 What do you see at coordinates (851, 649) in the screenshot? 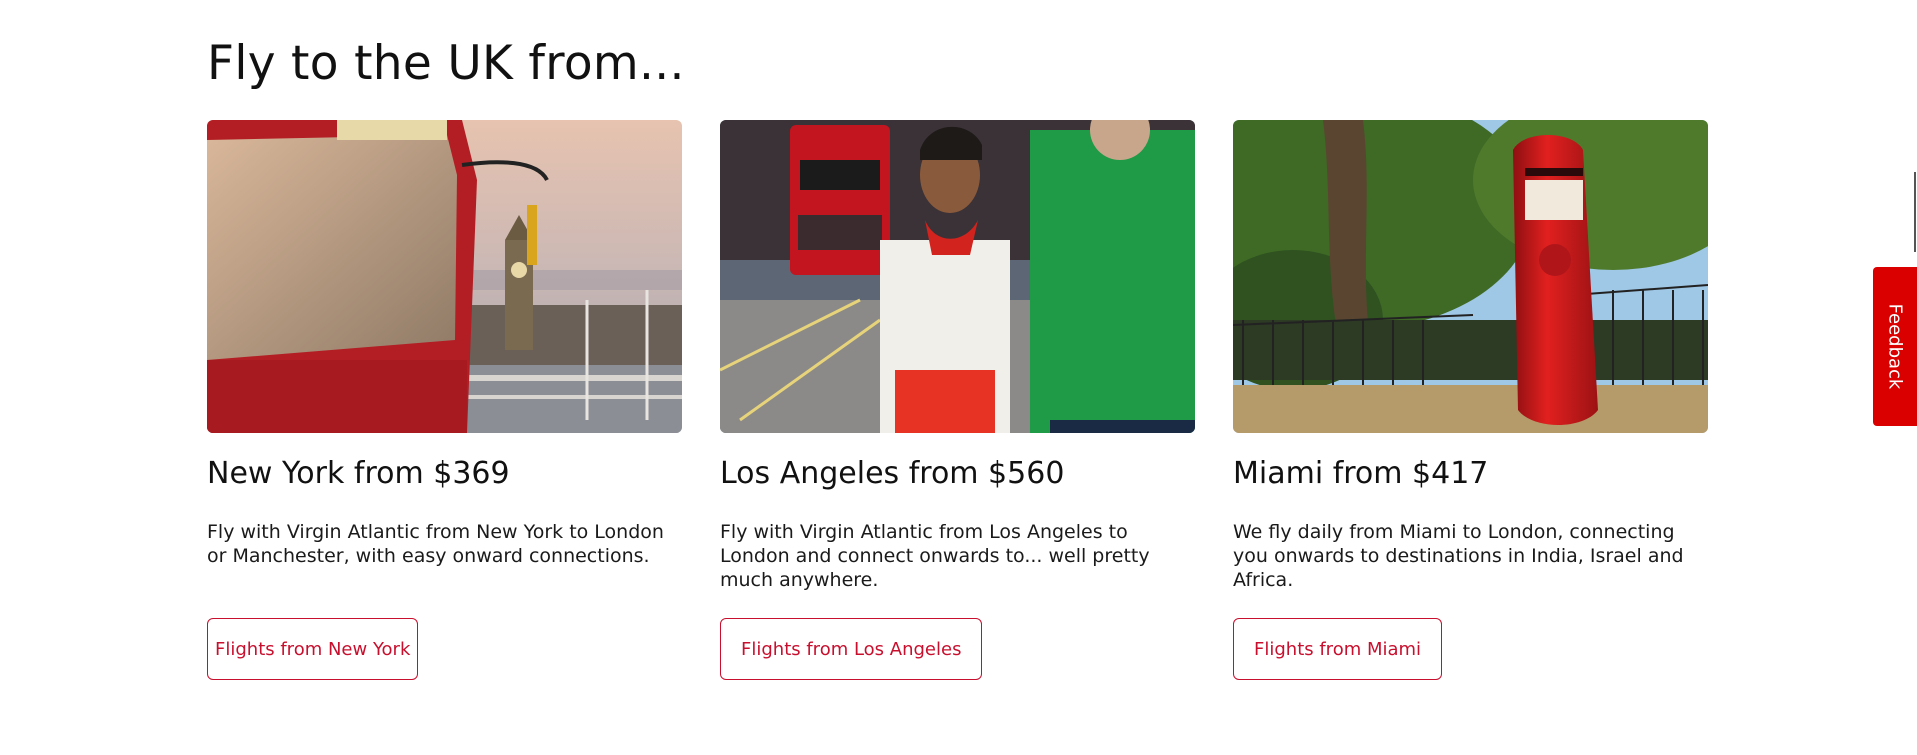
I see `flights-from-los-angeles-button: Flights from Los Angeles` at bounding box center [851, 649].